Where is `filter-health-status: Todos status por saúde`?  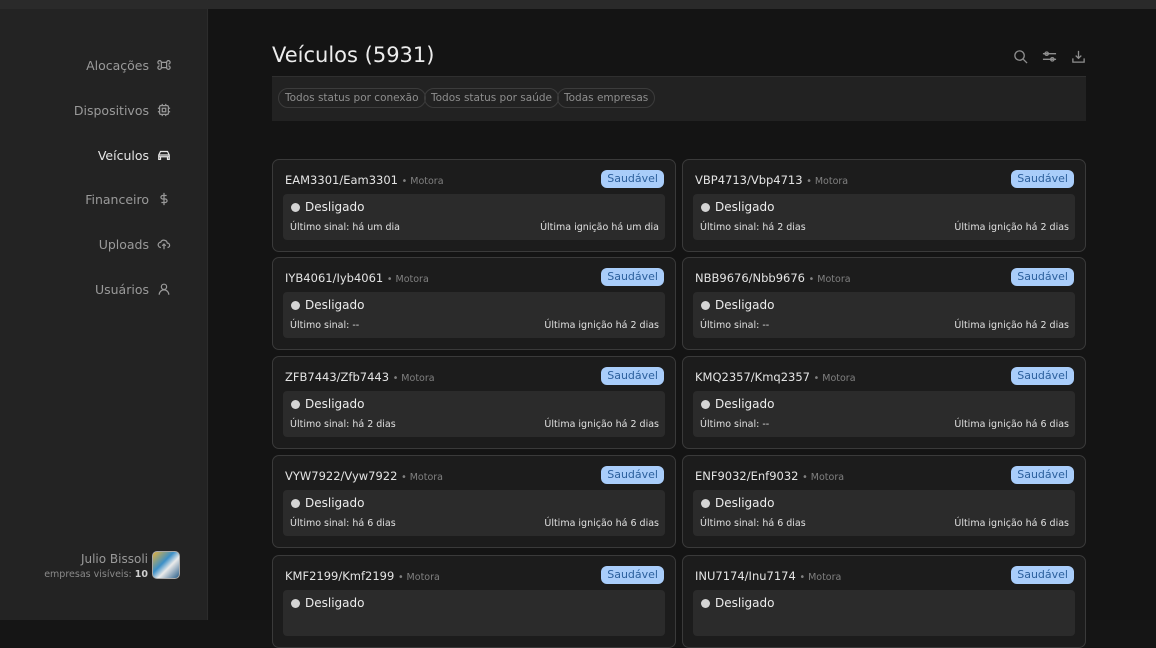 filter-health-status: Todos status por saúde is located at coordinates (491, 98).